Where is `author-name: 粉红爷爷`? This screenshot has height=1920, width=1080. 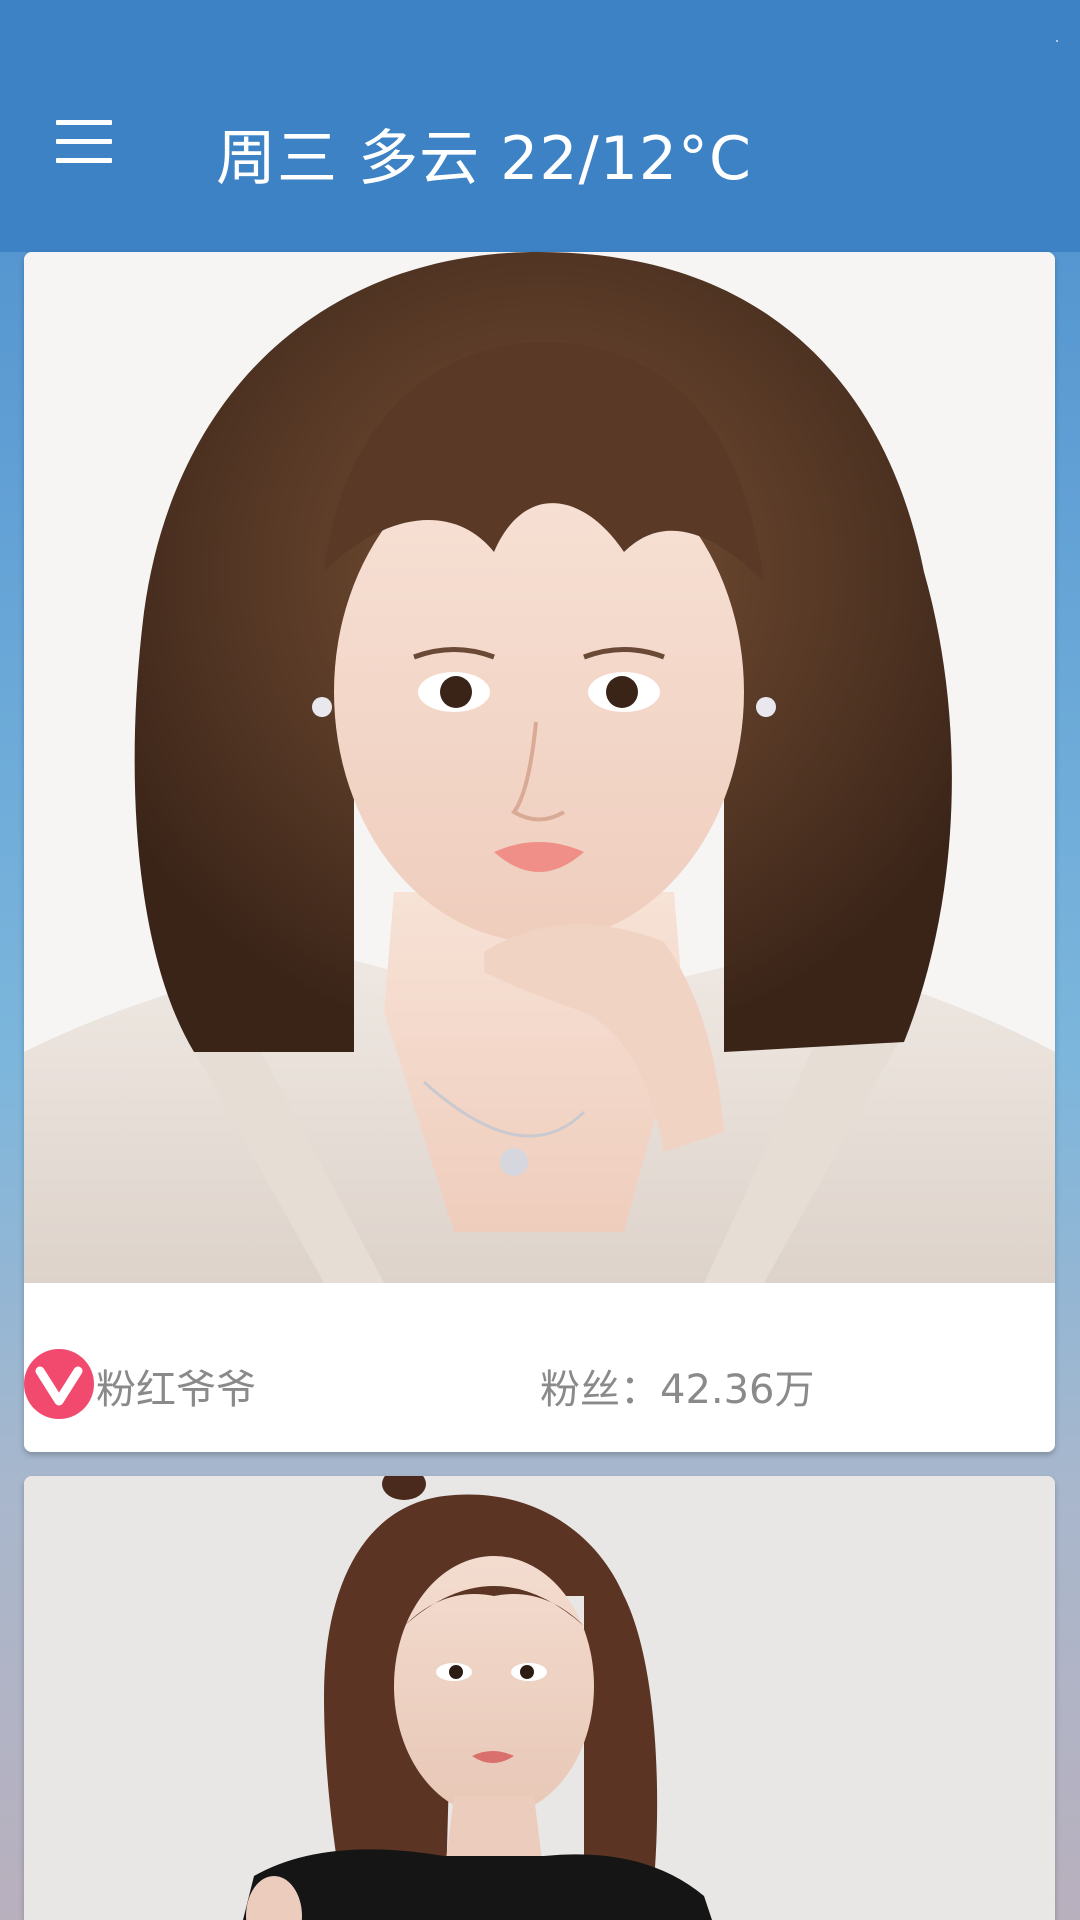
author-name: 粉红爷爷 is located at coordinates (176, 1386).